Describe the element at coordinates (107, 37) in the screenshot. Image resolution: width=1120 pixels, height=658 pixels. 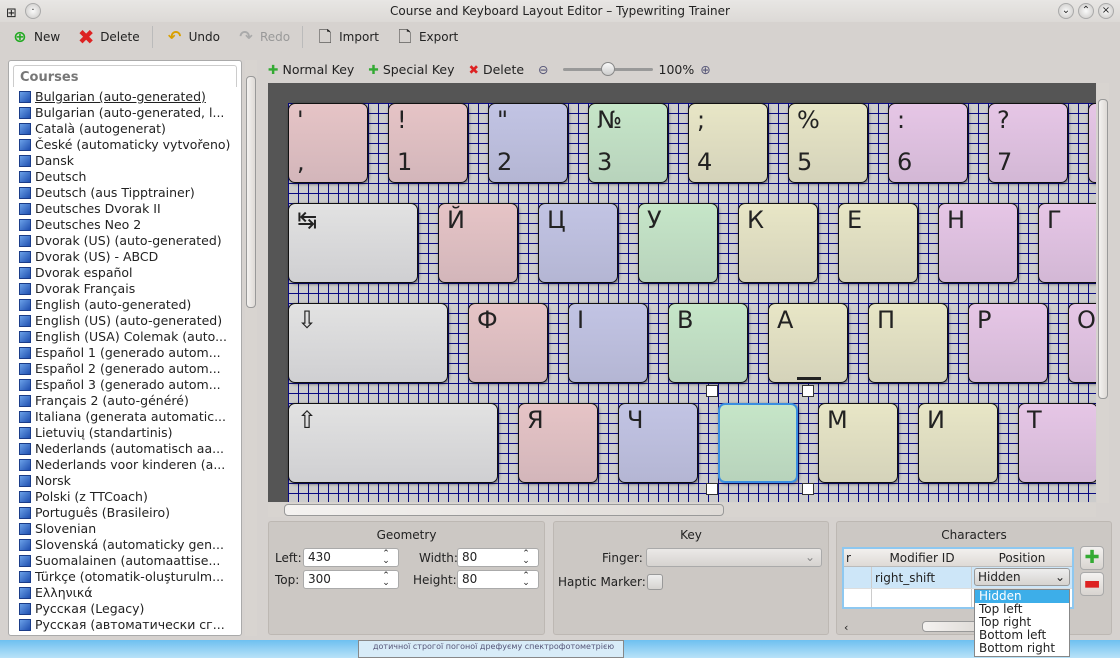
I see `delete-button: ✖ Delete` at that location.